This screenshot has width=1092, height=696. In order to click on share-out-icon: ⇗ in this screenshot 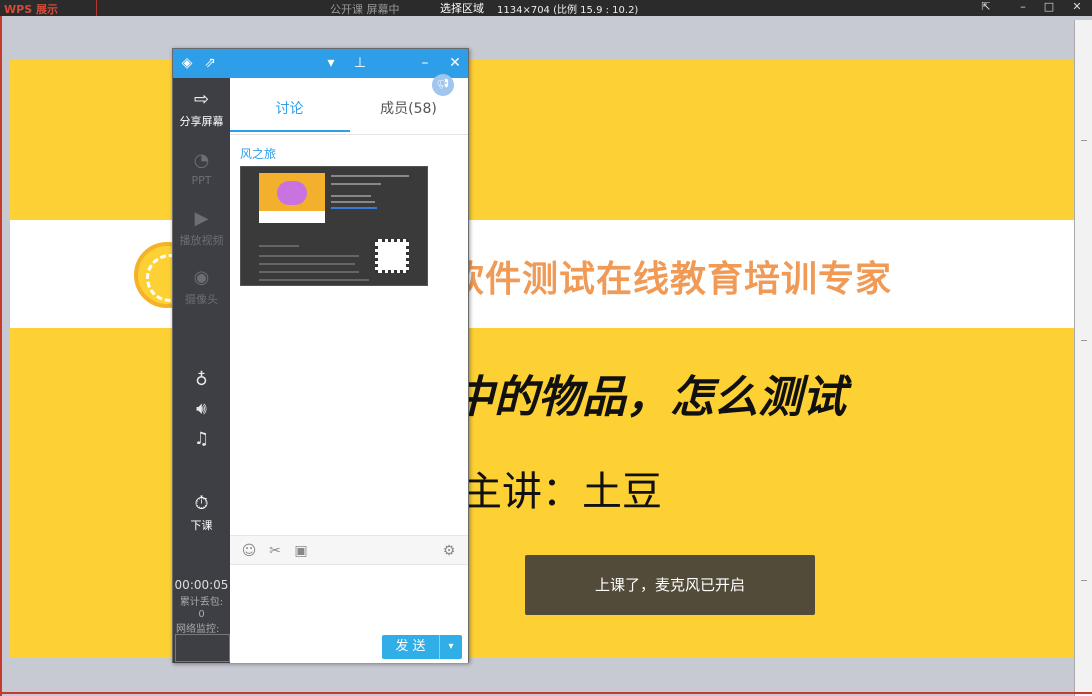, I will do `click(210, 63)`.